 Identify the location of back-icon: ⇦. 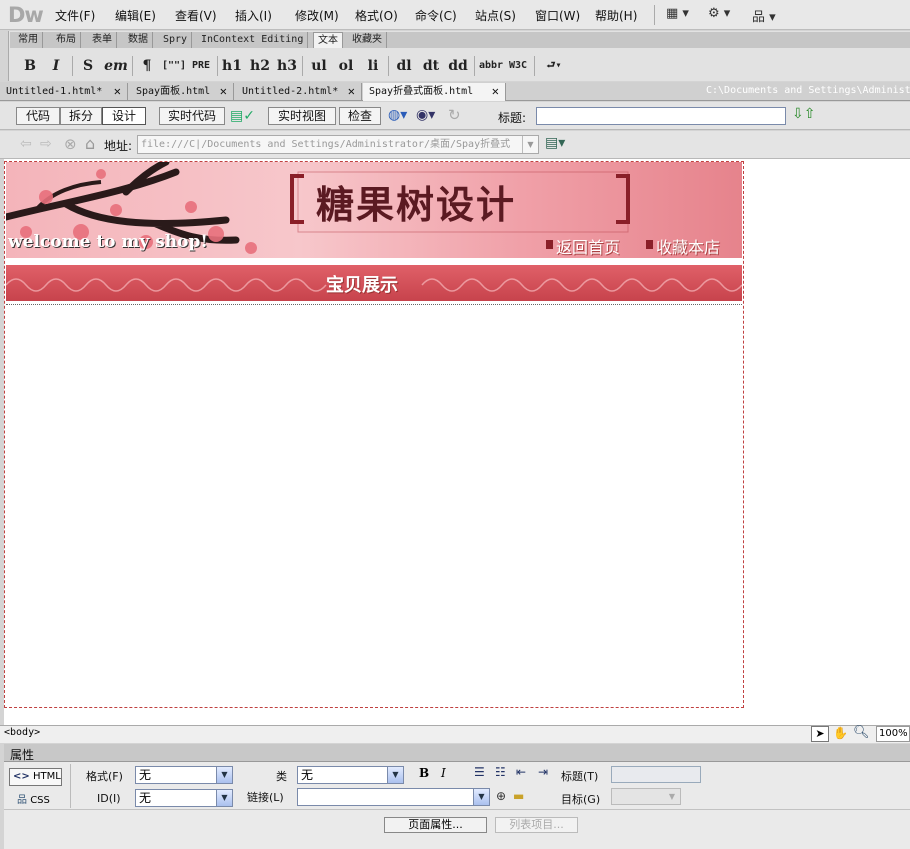
(26, 144).